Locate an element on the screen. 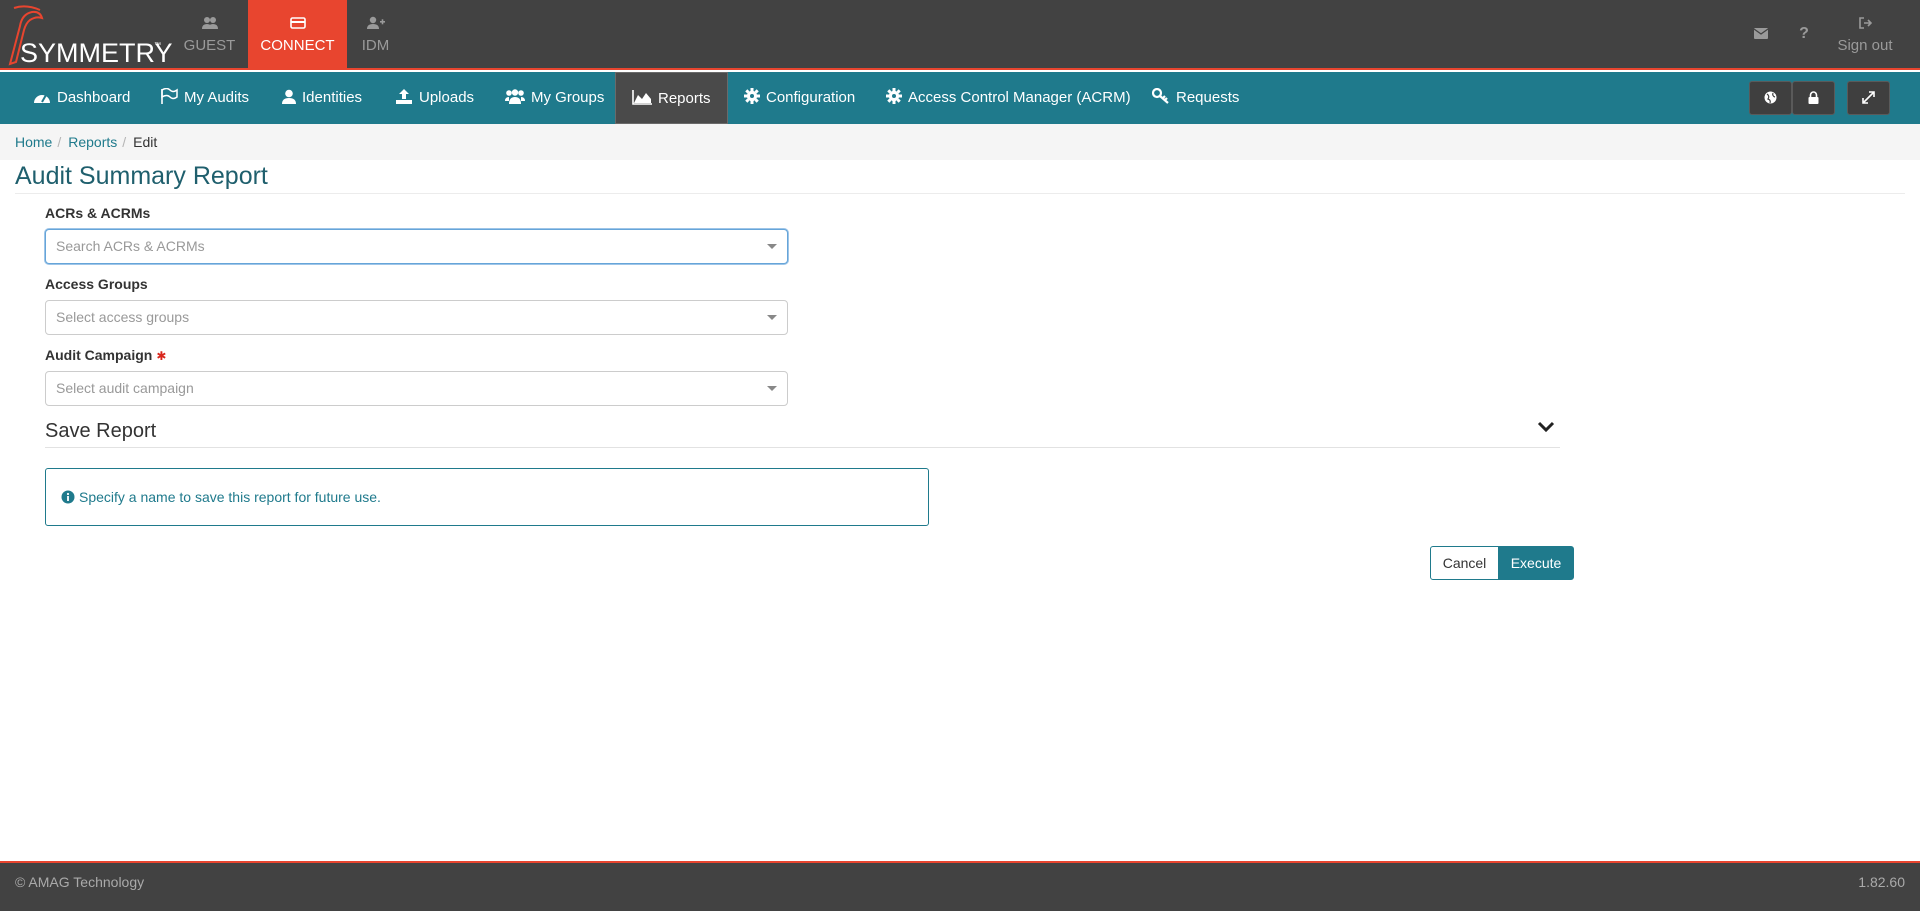 The width and height of the screenshot is (1920, 911). sign-out-button: Sign out is located at coordinates (1865, 35).